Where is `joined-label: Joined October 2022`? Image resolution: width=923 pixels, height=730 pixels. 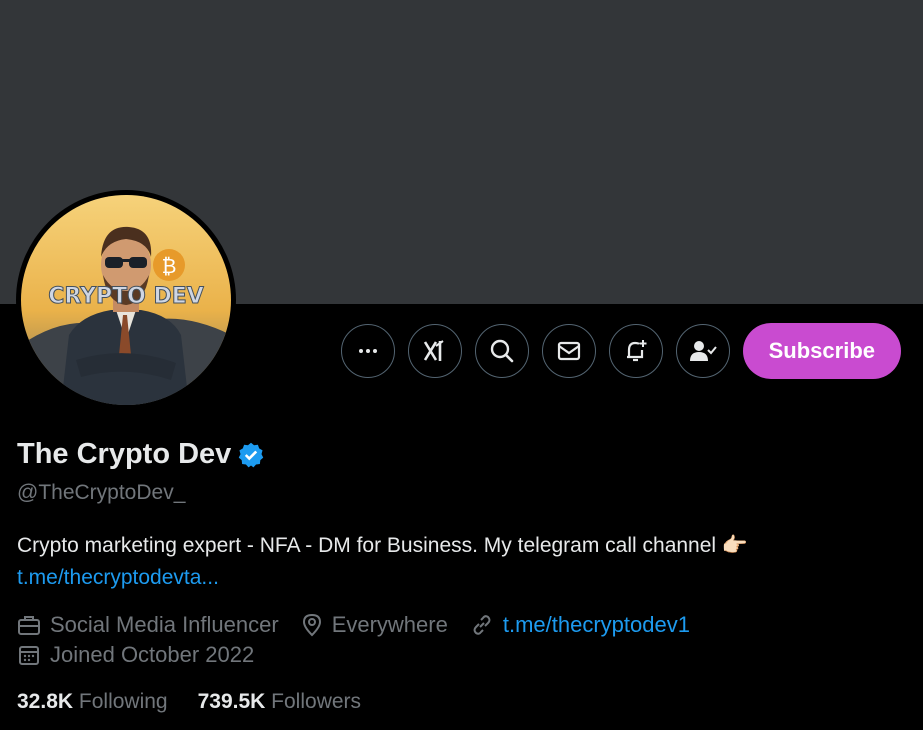 joined-label: Joined October 2022 is located at coordinates (152, 654).